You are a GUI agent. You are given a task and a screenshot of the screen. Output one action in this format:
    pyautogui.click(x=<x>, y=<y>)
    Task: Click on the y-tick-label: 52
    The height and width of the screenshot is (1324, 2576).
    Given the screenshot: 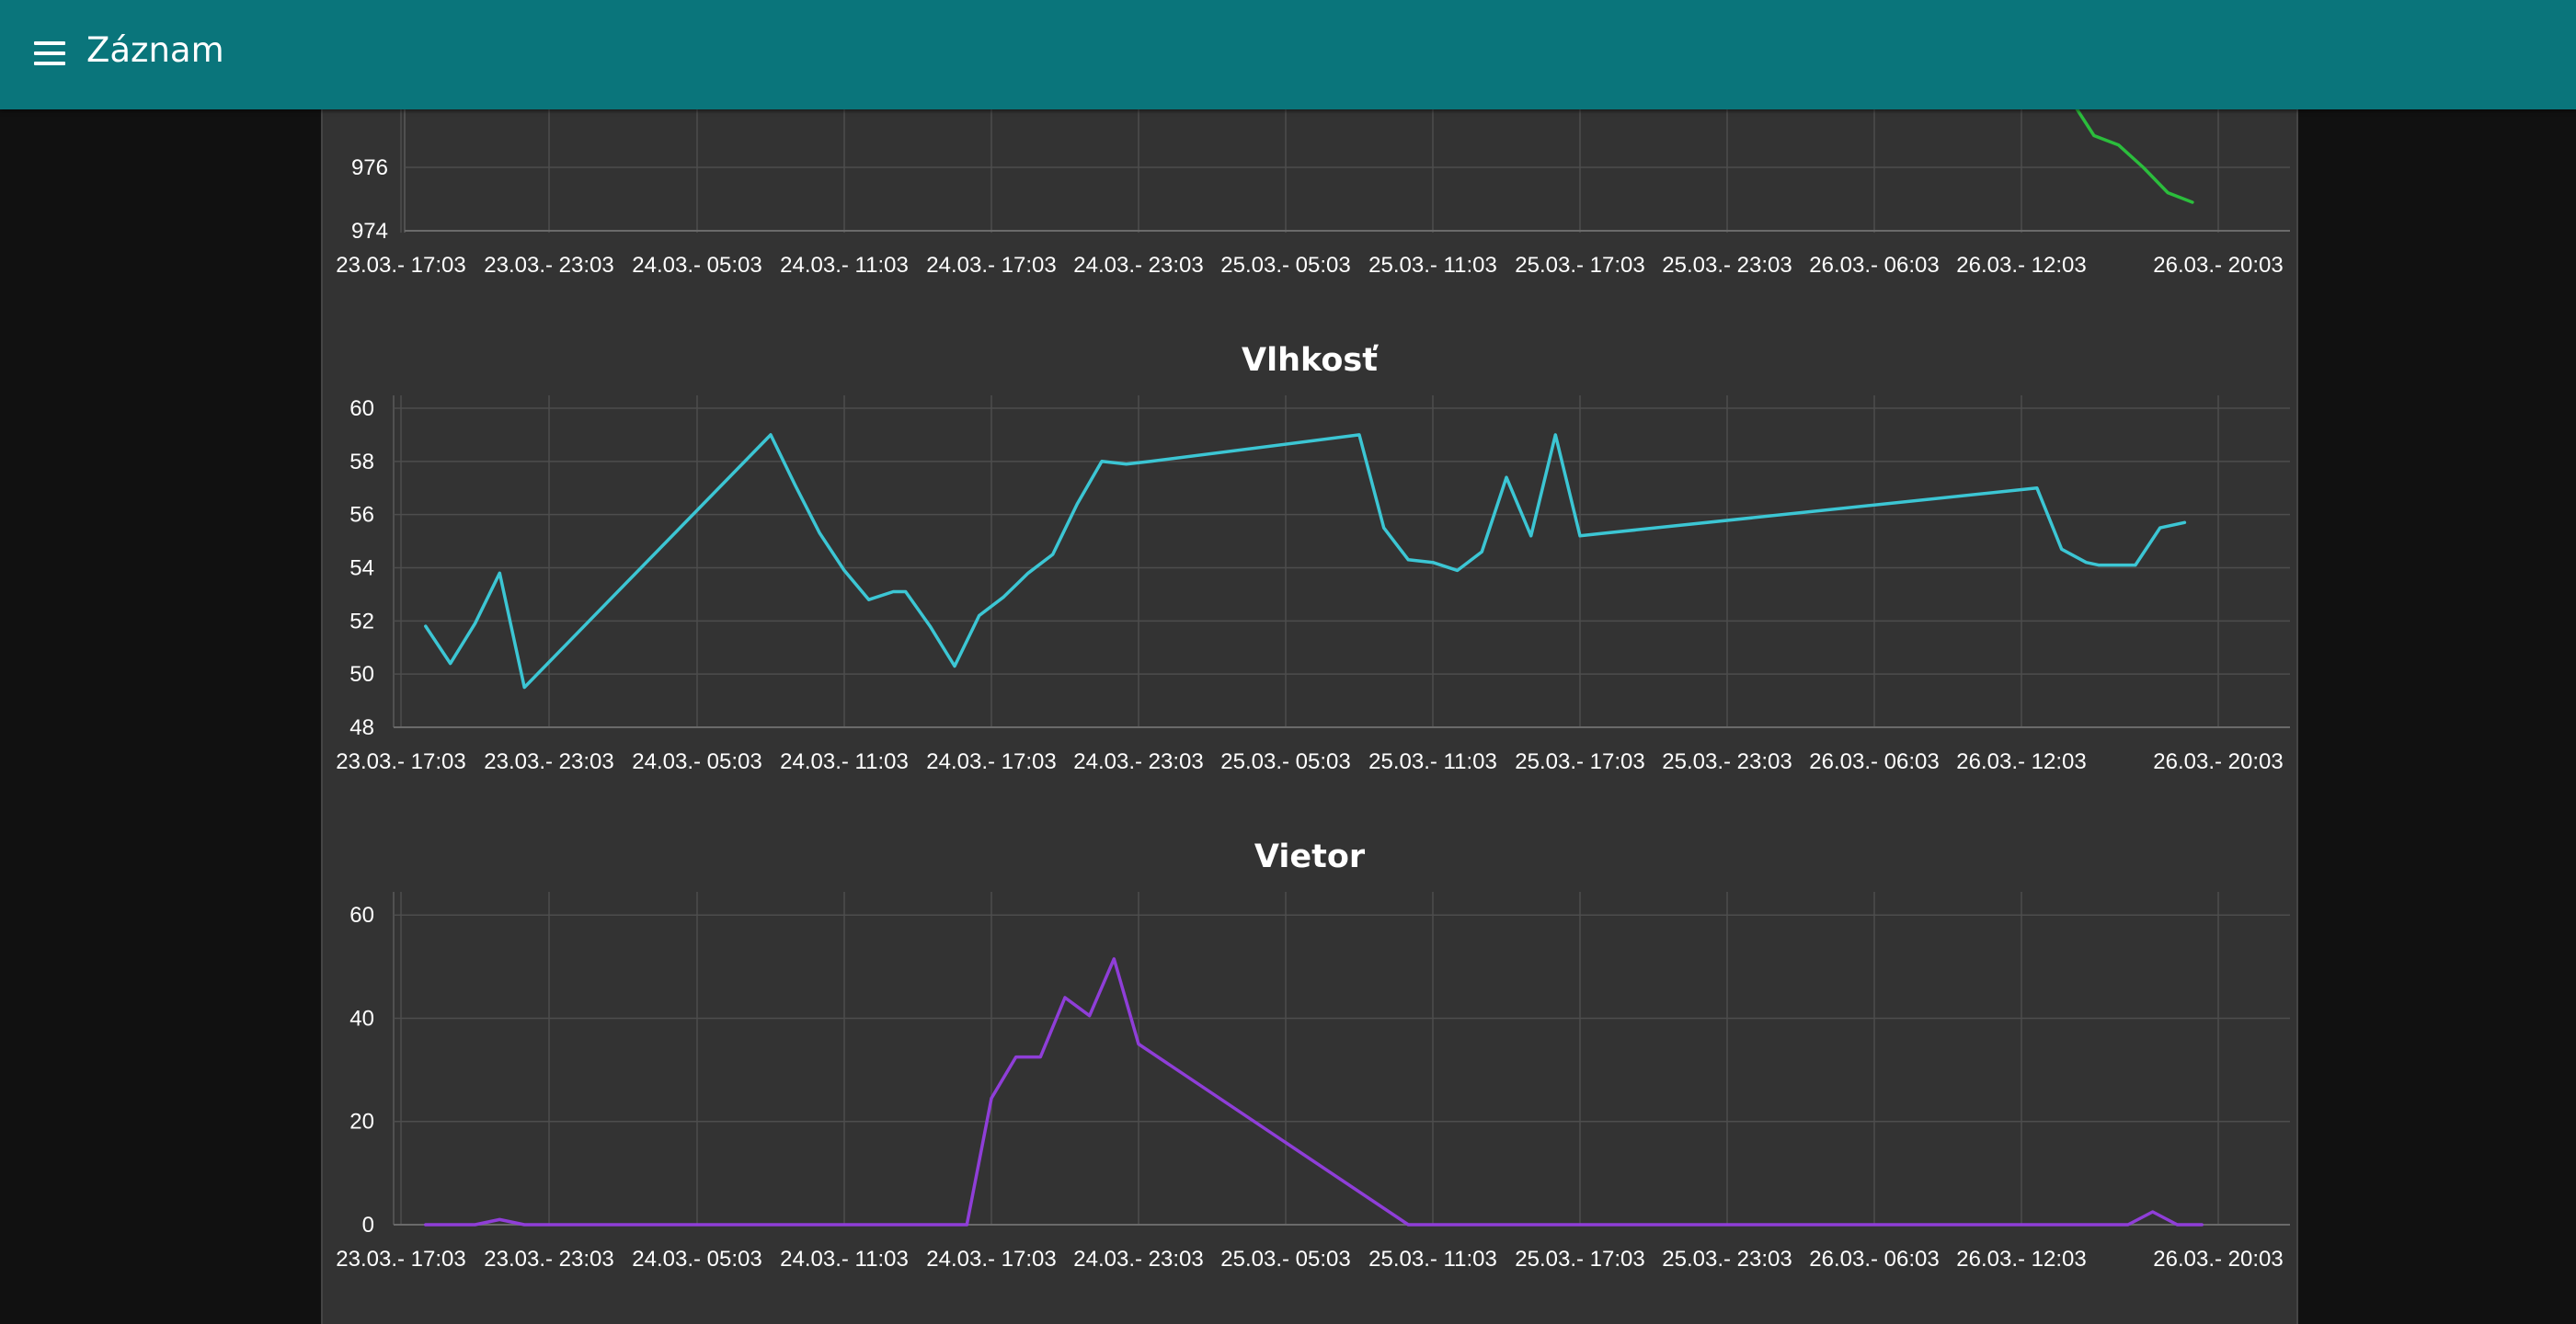 What is the action you would take?
    pyautogui.click(x=361, y=621)
    